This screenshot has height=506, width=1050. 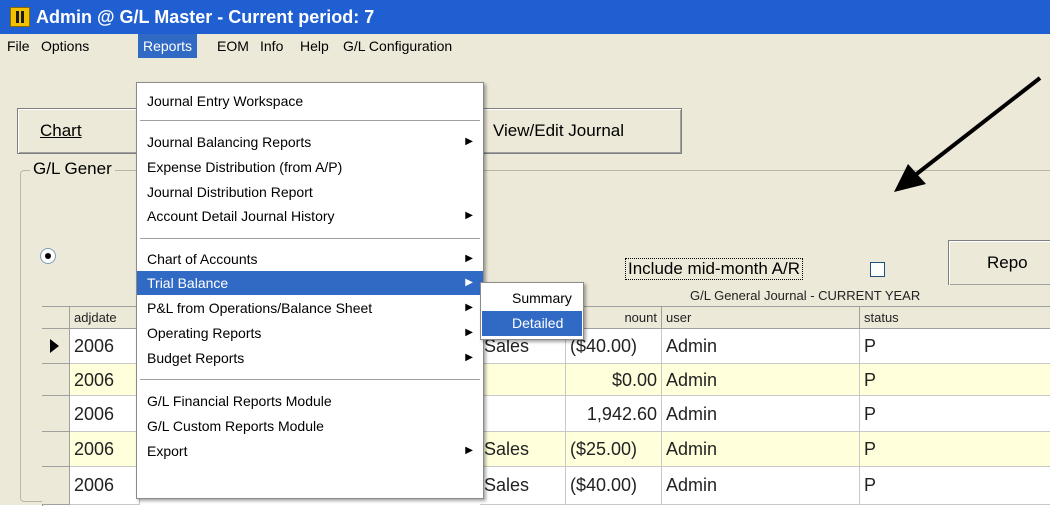 I want to click on include-mid-month-checkbox, so click(x=877, y=269).